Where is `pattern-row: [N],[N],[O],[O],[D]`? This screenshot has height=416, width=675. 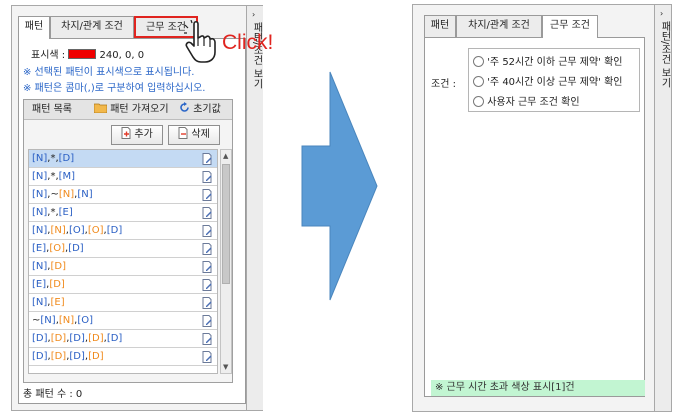 pattern-row: [N],[N],[O],[O],[D] is located at coordinates (123, 231).